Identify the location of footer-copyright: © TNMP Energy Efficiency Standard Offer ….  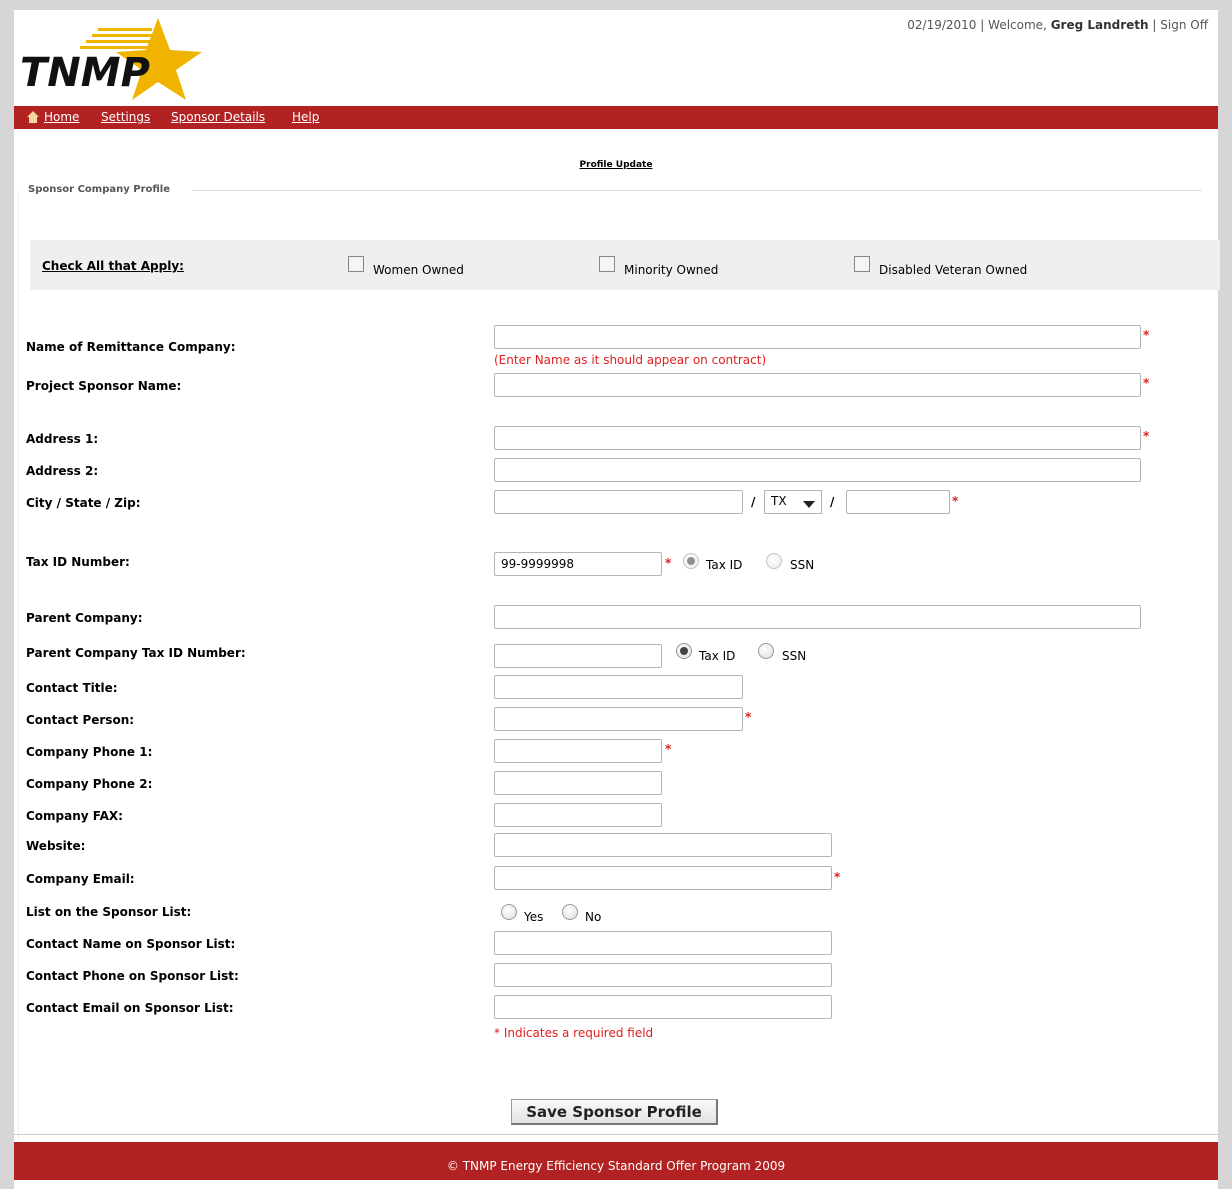
(616, 1166).